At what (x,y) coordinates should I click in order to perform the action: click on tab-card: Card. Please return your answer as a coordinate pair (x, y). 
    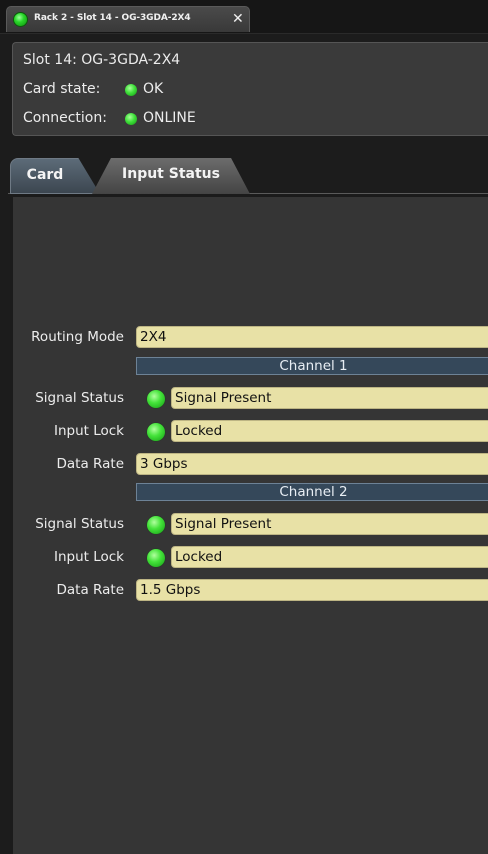
    Looking at the image, I should click on (55, 176).